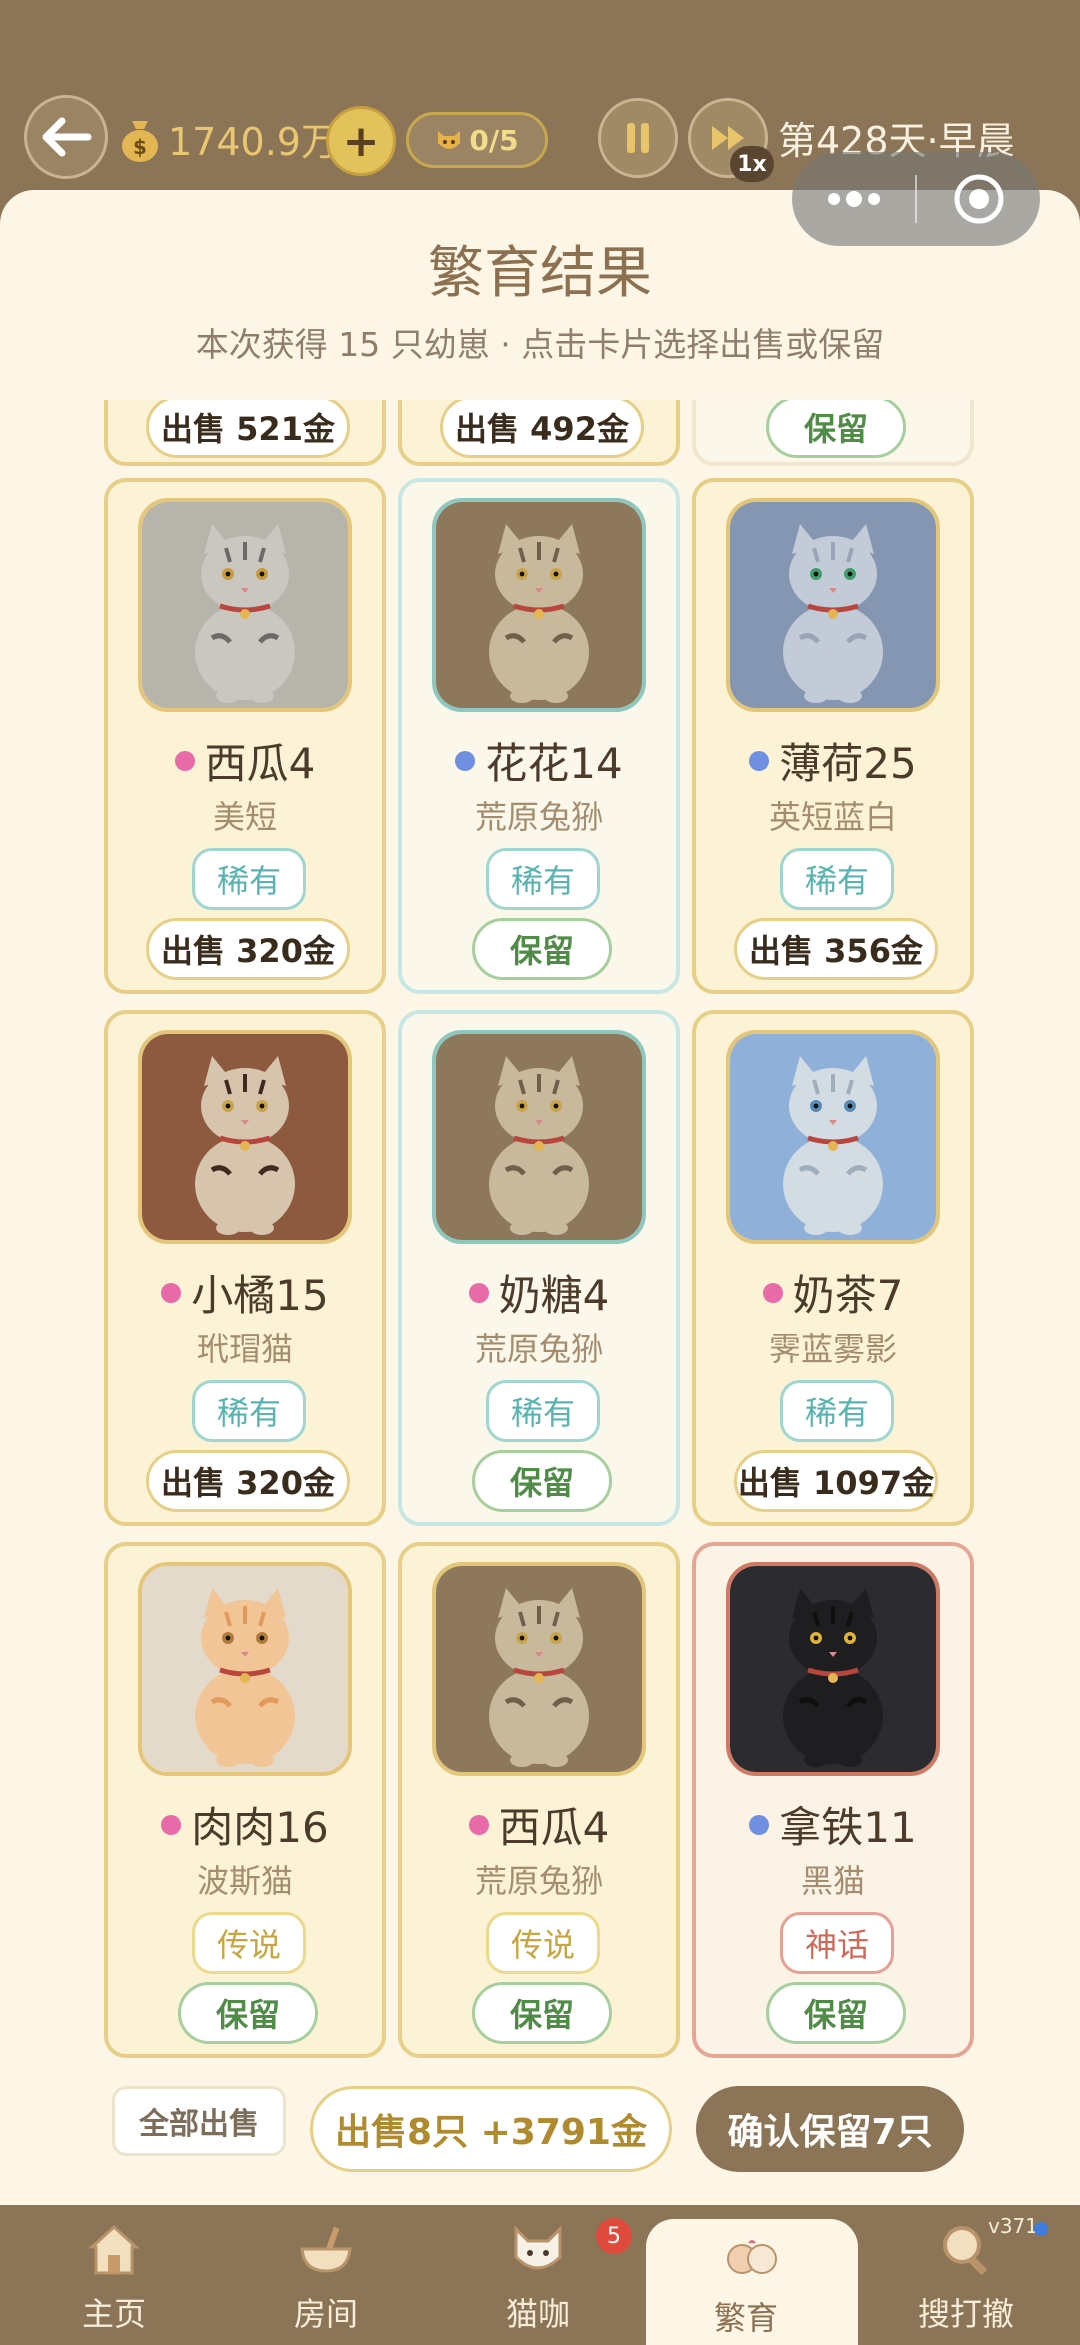 This screenshot has width=1080, height=2345. I want to click on bottom-tab-bar: 主页 房间 猫咖 繁育 搜打撤, so click(540, 2275).